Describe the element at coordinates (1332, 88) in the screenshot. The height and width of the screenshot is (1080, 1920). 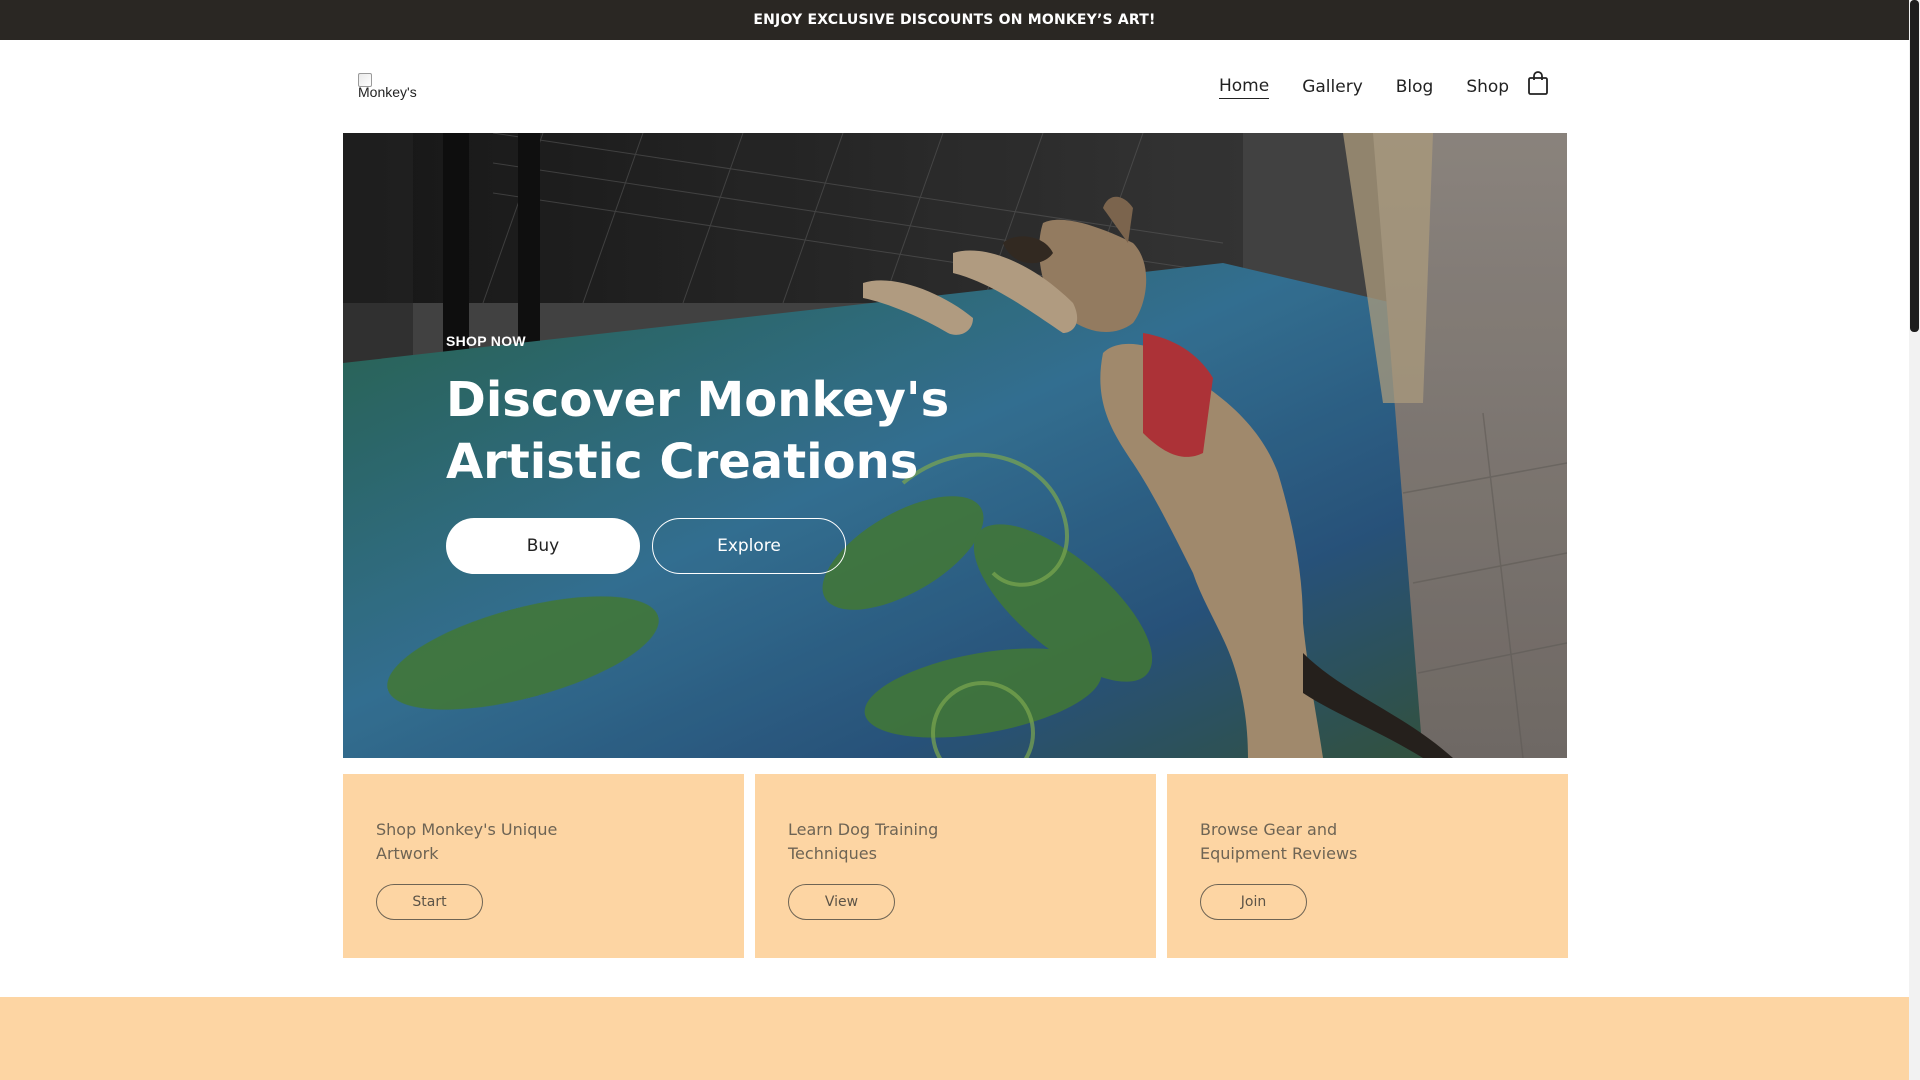
I see `nav-gallery: Gallery` at that location.